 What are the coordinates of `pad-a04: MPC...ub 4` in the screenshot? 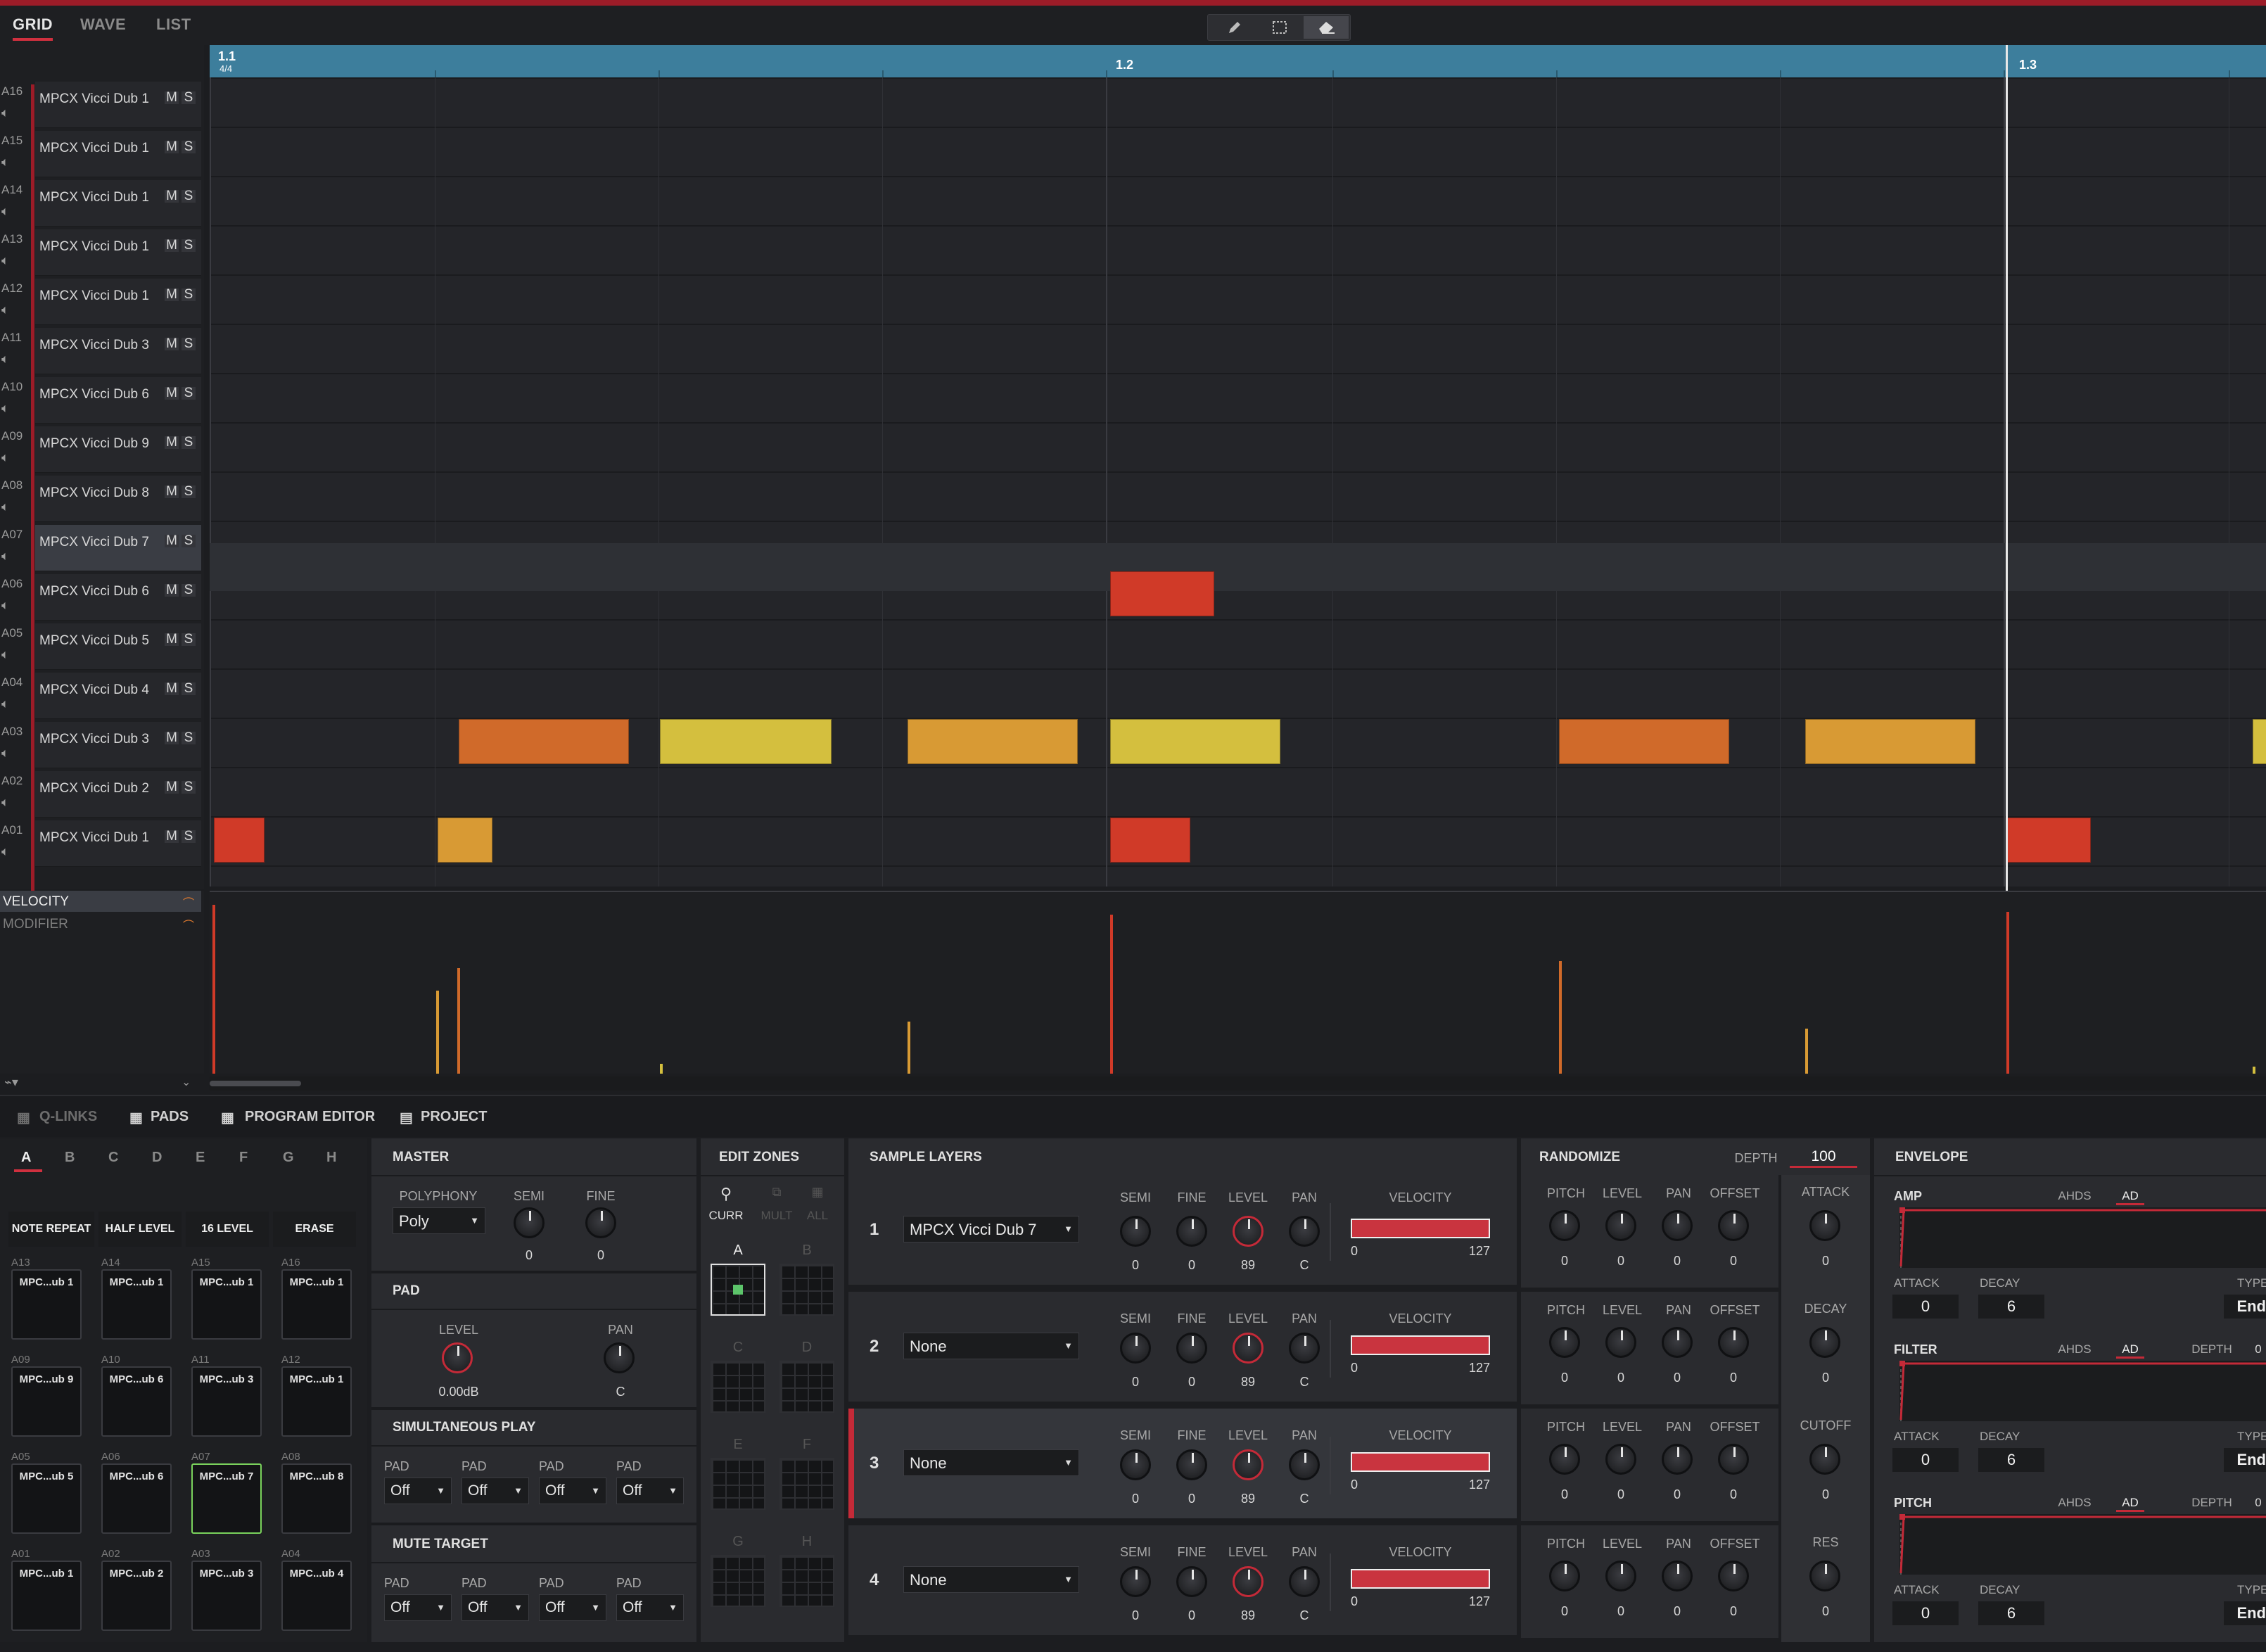 It's located at (316, 1596).